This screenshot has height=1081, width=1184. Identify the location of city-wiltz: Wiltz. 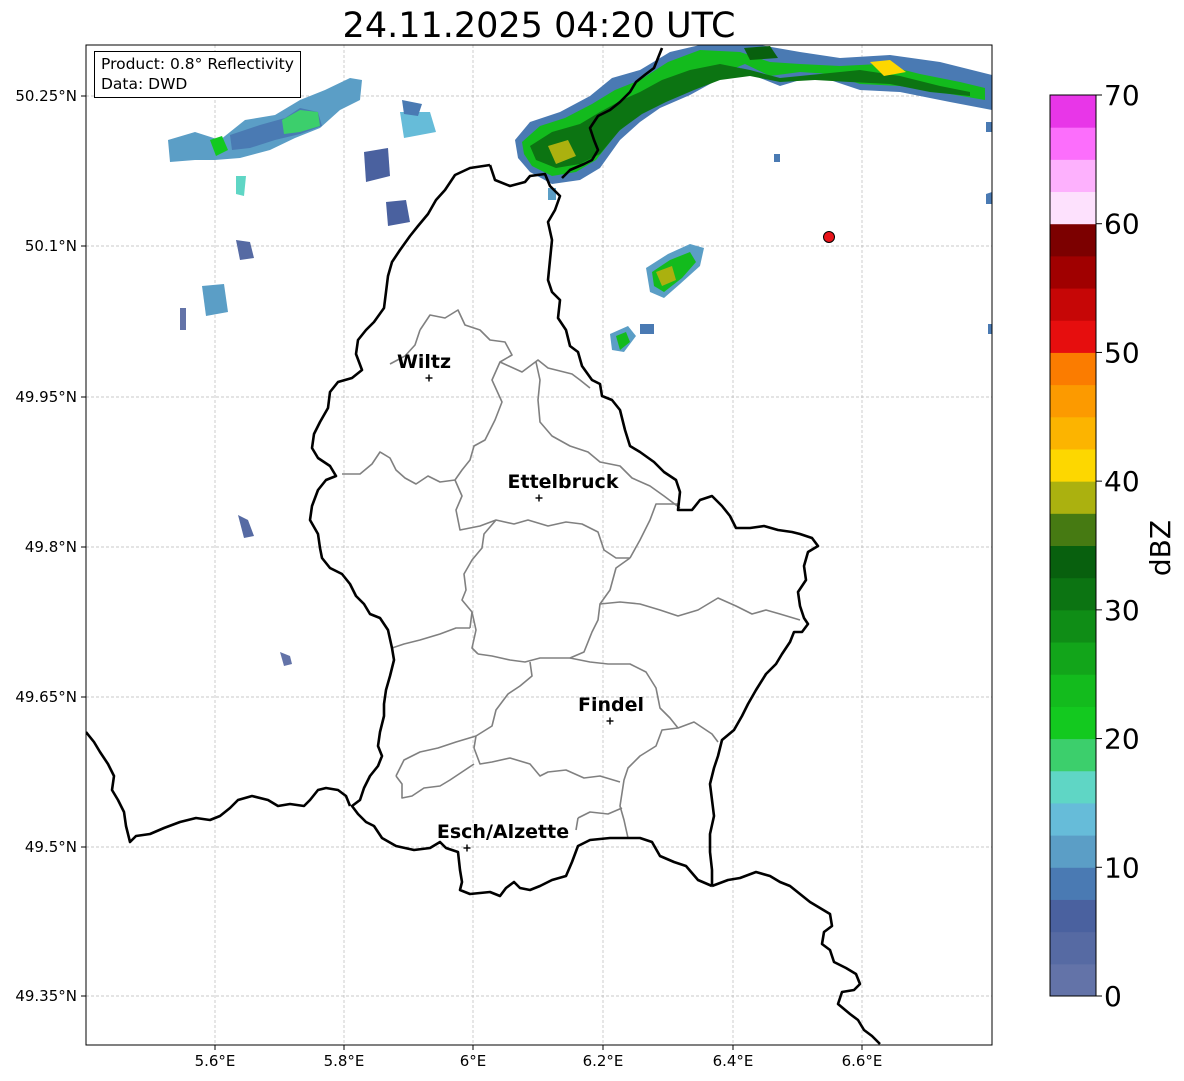
(424, 366).